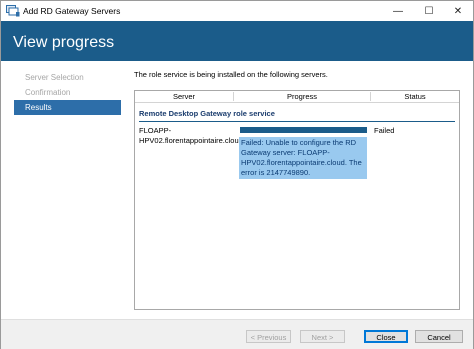 Image resolution: width=474 pixels, height=349 pixels. Describe the element at coordinates (415, 96) in the screenshot. I see `column-header-status: Status` at that location.